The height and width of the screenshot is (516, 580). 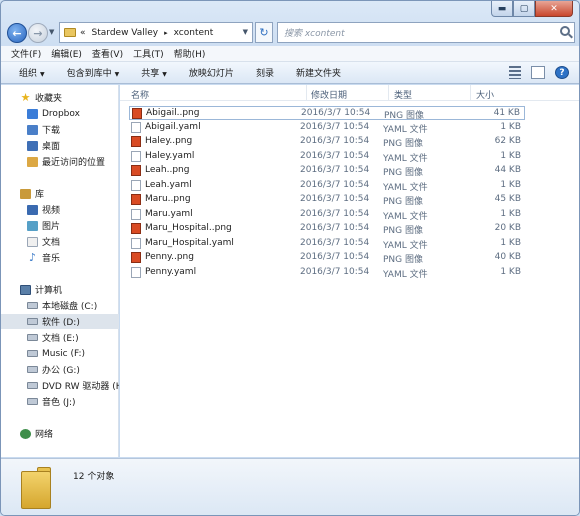 I want to click on share-button: 共享 ▼, so click(x=154, y=72).